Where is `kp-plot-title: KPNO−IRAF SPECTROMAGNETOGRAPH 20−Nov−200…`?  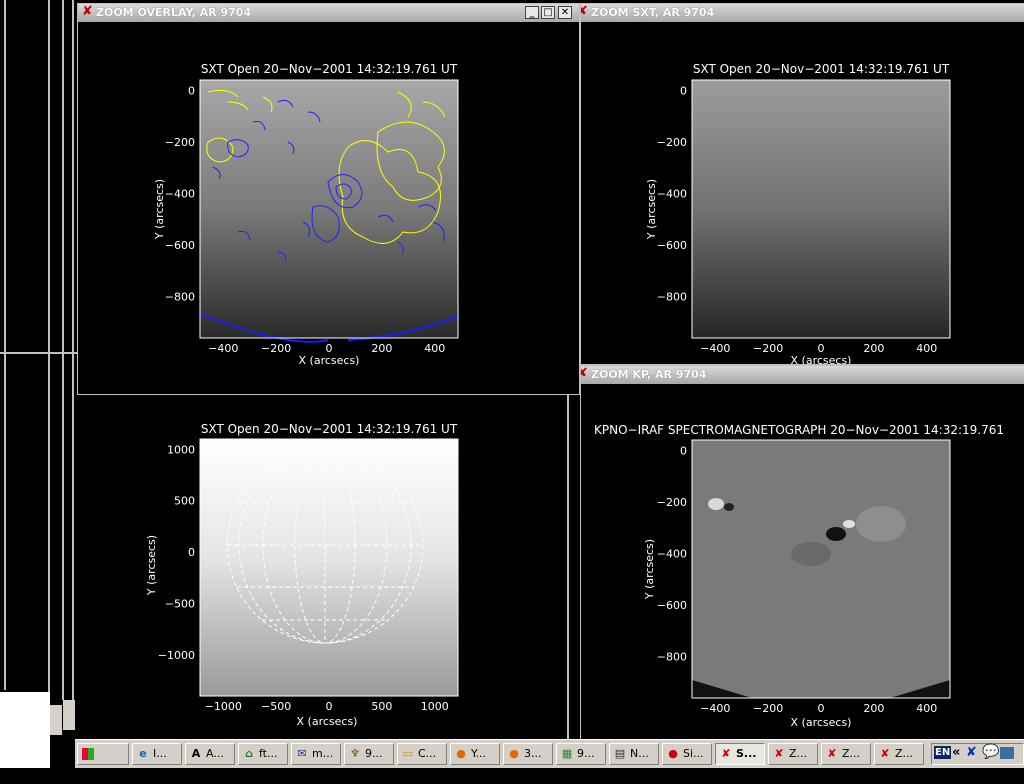 kp-plot-title: KPNO−IRAF SPECTROMAGNETOGRAPH 20−Nov−200… is located at coordinates (799, 430).